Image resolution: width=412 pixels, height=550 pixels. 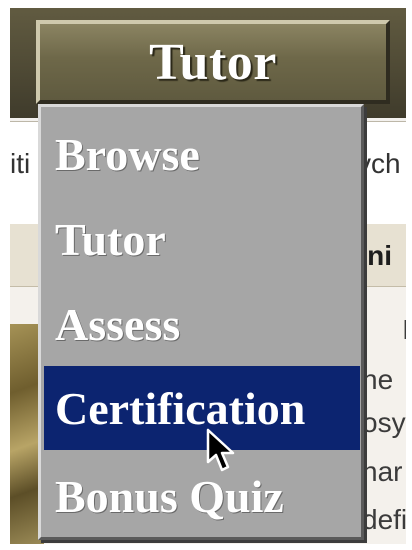 I want to click on tutor-menu-button-label: Tutor, so click(x=213, y=62).